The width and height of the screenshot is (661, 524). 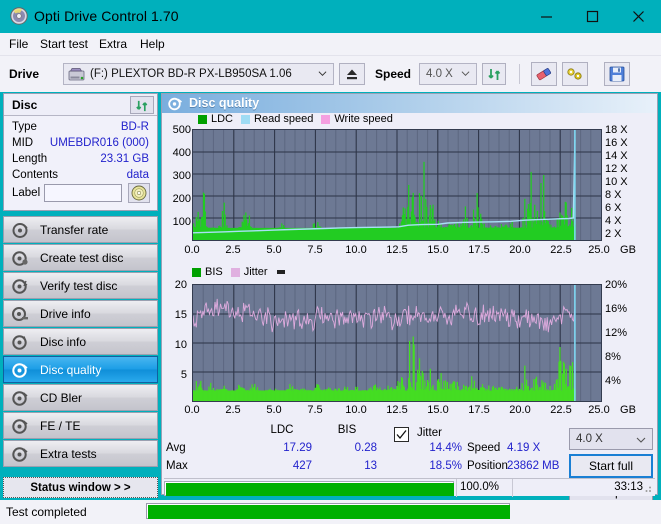 I want to click on ldc-xtick-0: 0.0, so click(x=192, y=250).